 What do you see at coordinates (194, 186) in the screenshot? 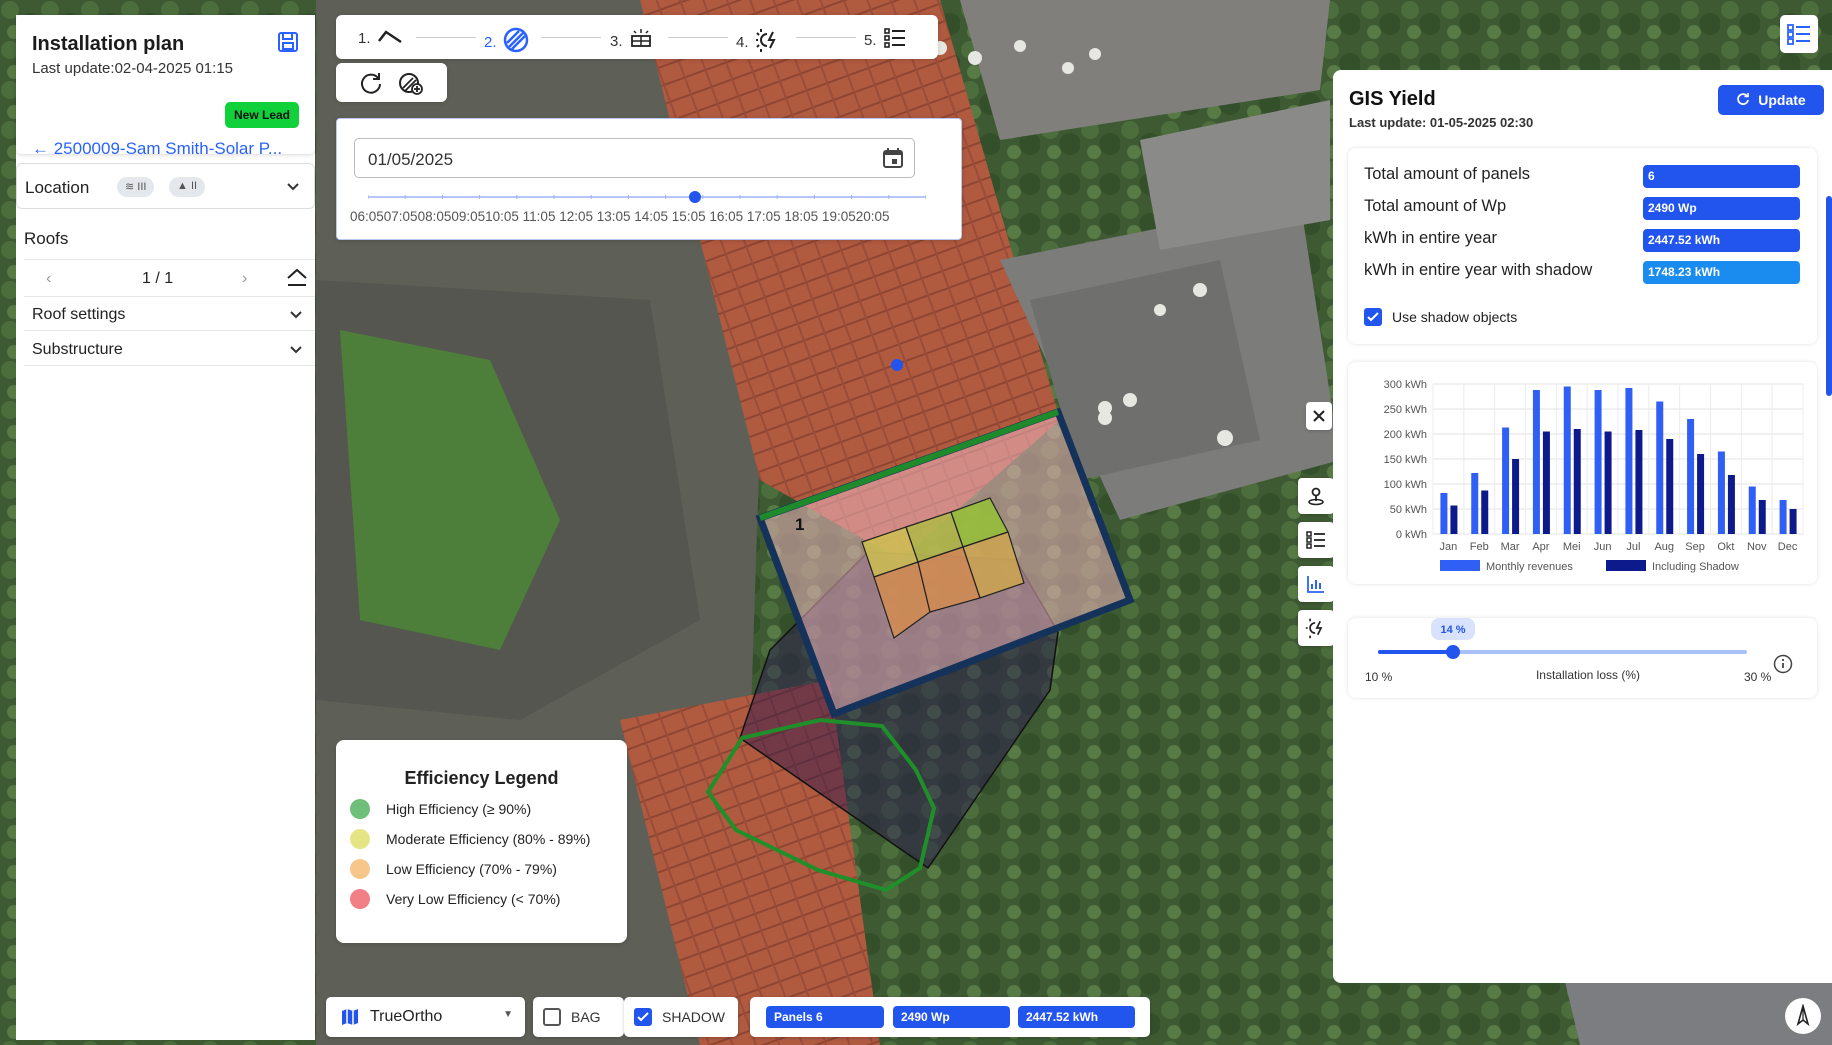
I see `terrain-value: II` at bounding box center [194, 186].